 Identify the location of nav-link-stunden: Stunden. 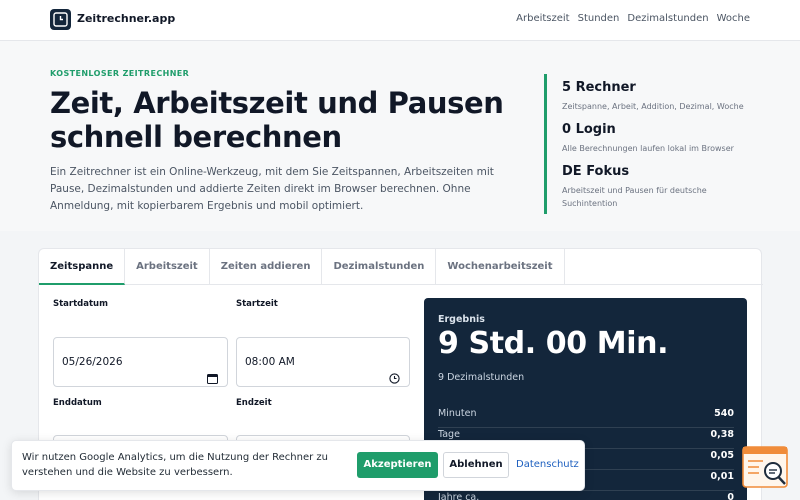
(599, 18).